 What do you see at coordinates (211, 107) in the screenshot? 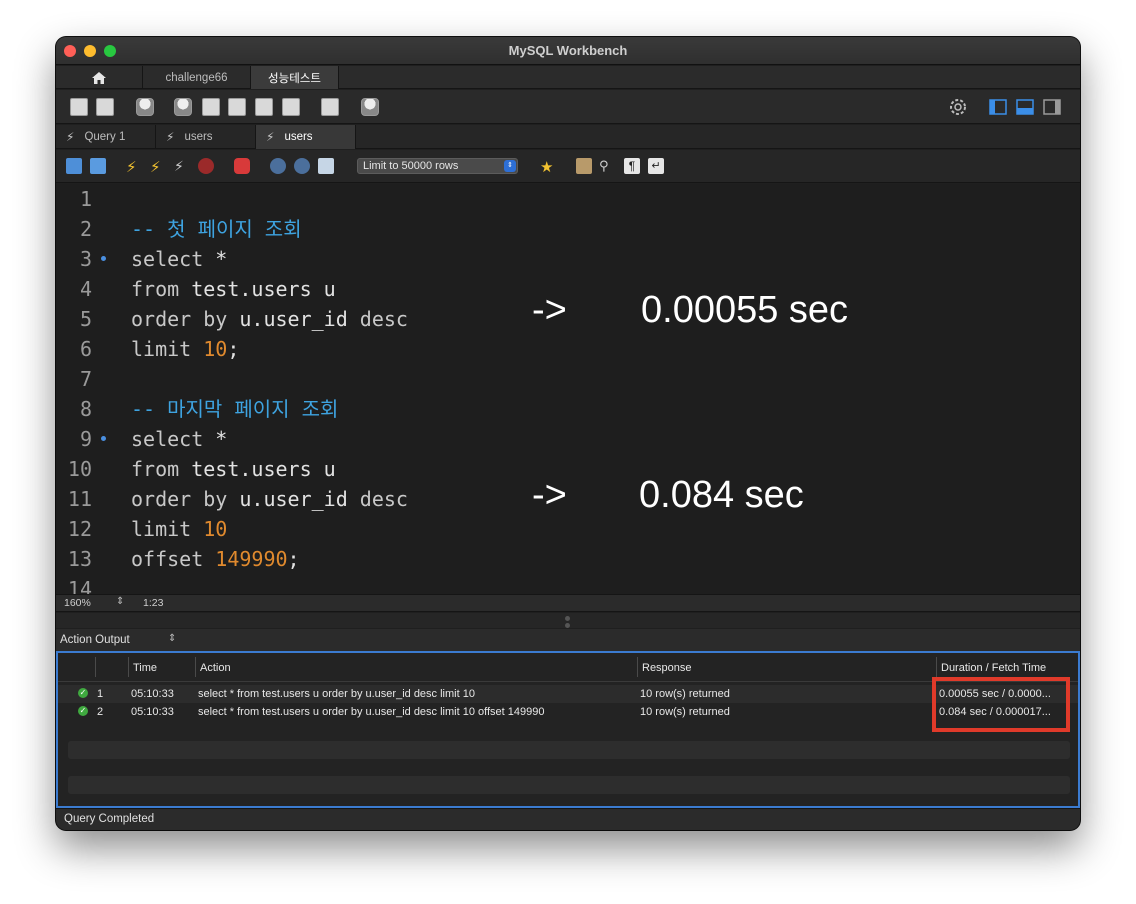
I see `create-table-icon` at bounding box center [211, 107].